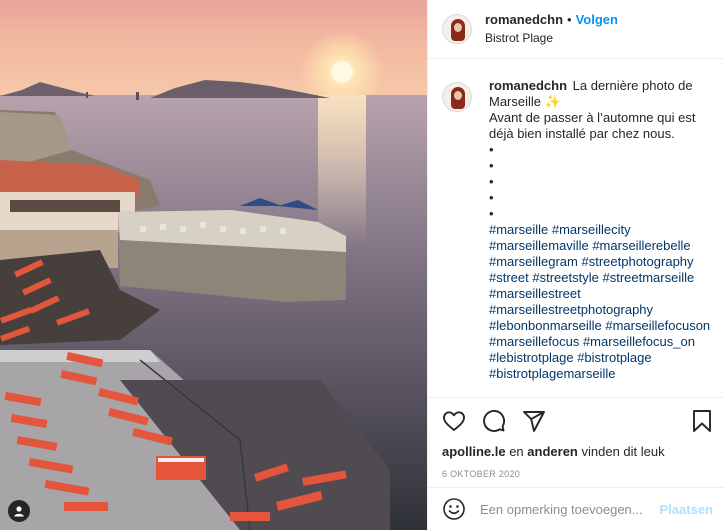 This screenshot has height=530, width=724. I want to click on hashtag-link: #marseillemaville, so click(539, 245).